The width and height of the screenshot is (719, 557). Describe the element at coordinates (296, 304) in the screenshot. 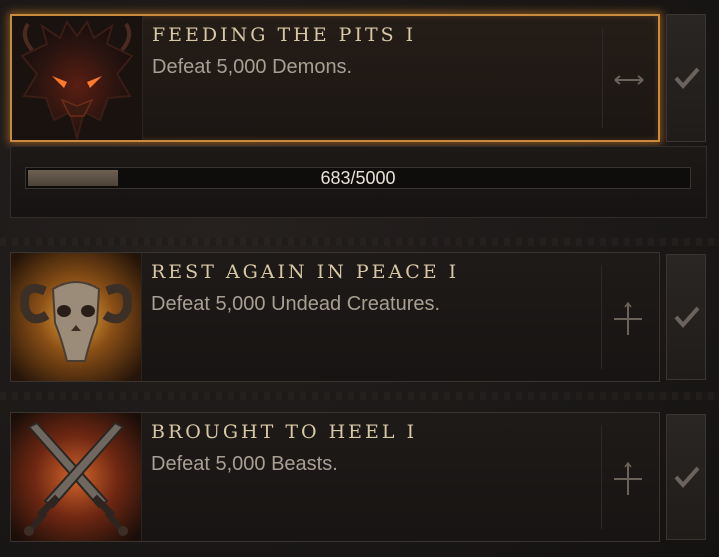

I see `achievement-description: Defeat 5,000 Undead Creatures.` at that location.